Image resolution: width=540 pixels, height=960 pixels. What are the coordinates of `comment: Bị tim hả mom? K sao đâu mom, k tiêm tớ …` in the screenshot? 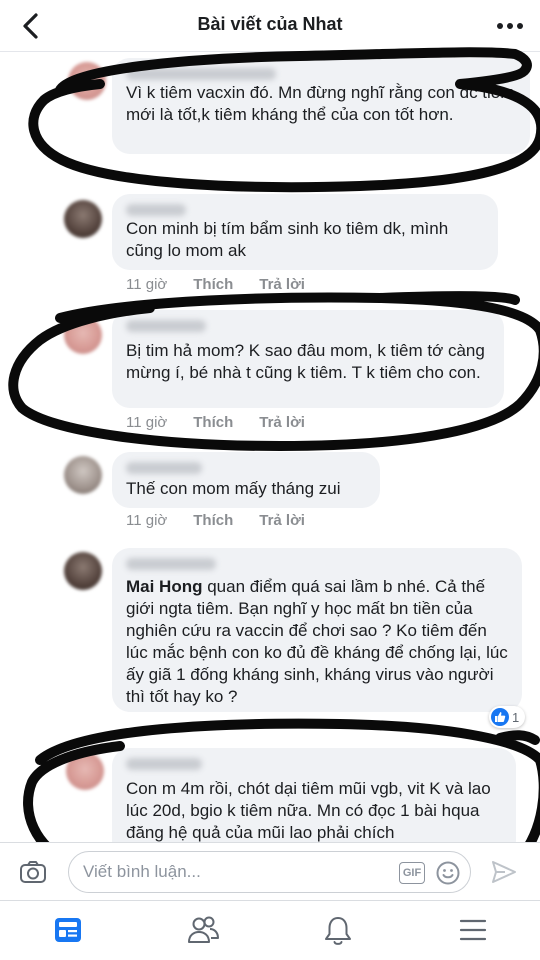 It's located at (270, 375).